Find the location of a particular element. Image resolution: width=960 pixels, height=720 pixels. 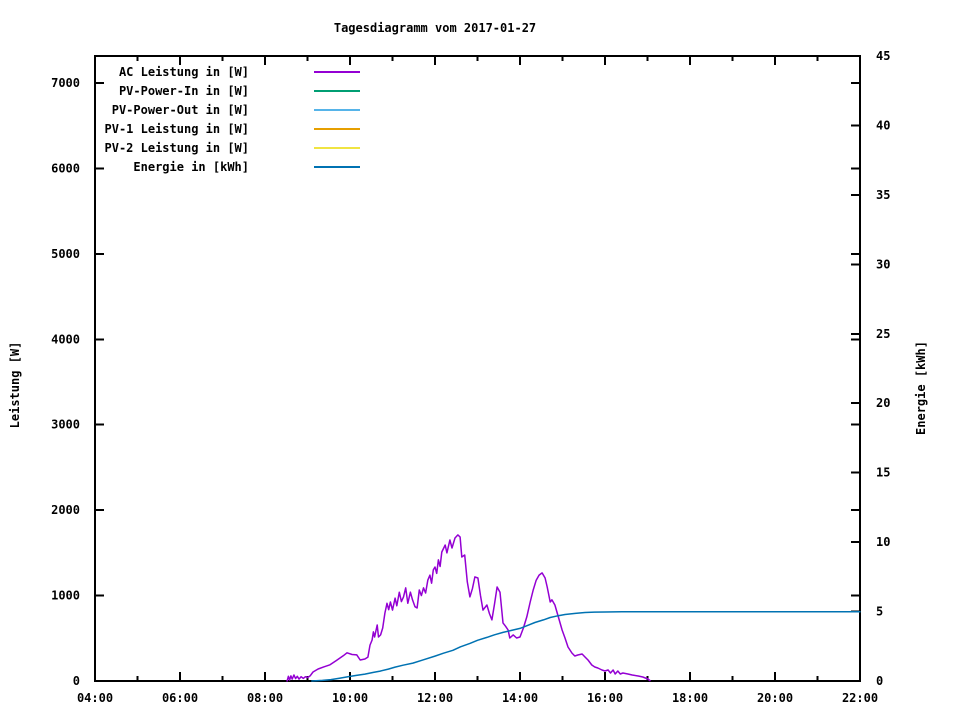

x-tick-label: 08:00 is located at coordinates (265, 698).